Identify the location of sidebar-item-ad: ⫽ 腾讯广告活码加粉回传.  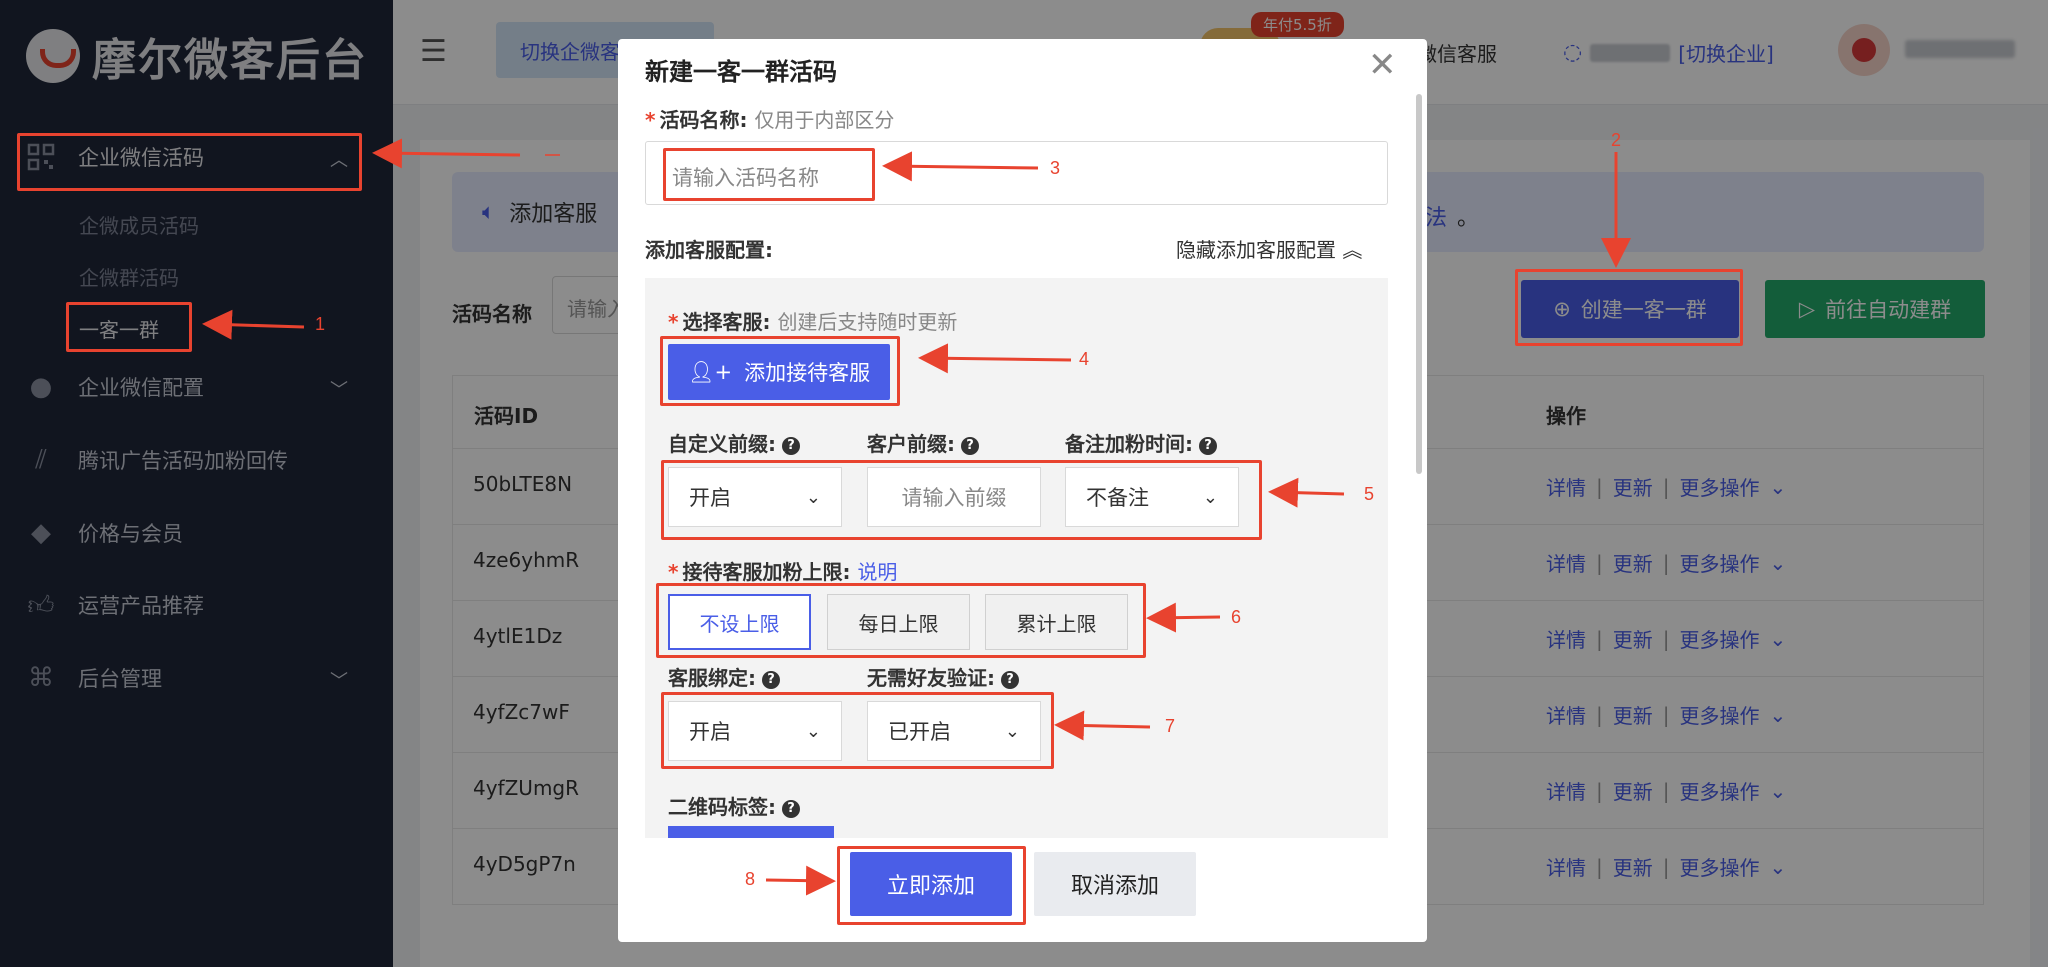
(157, 460).